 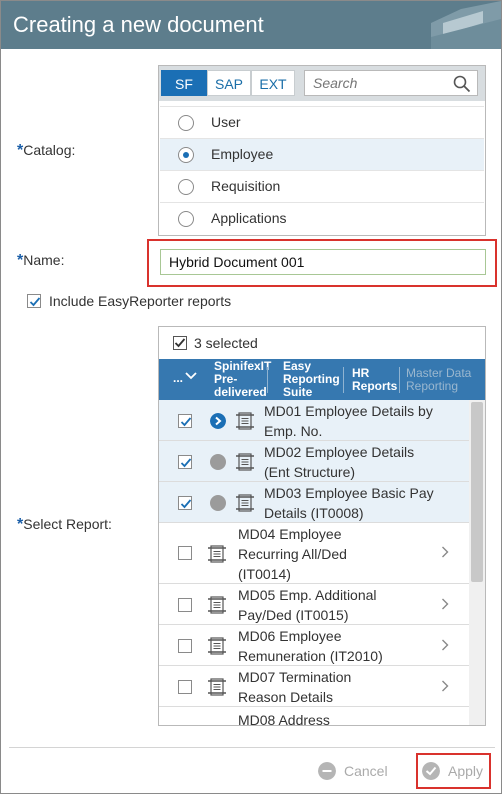 I want to click on report-list-scrollbar, so click(x=477, y=562).